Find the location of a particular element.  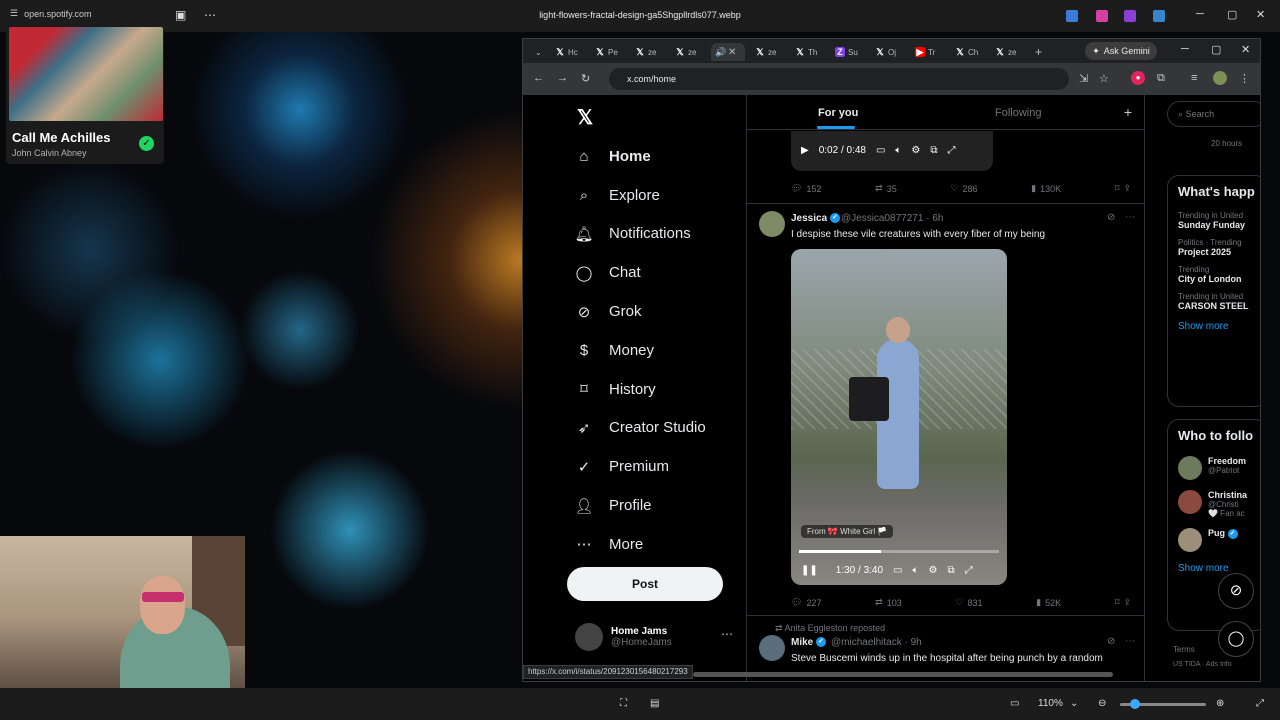

follow-suggestion: Christina @Christi 🤍 Fan ac is located at coordinates (1214, 504).